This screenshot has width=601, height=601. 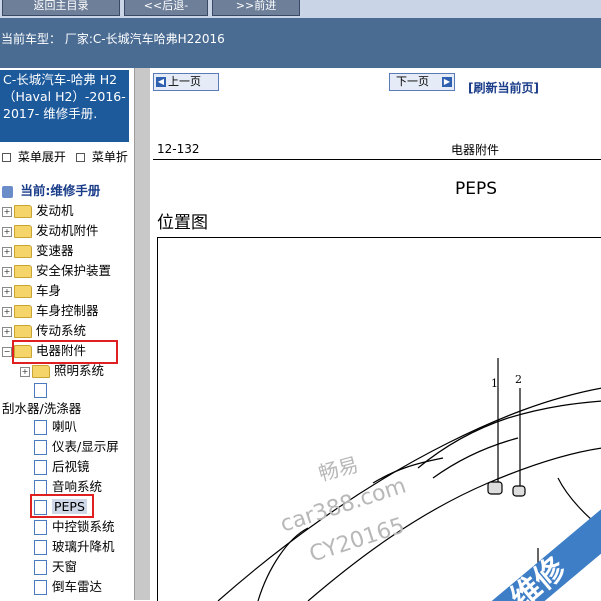 What do you see at coordinates (7, 191) in the screenshot?
I see `manual-icon` at bounding box center [7, 191].